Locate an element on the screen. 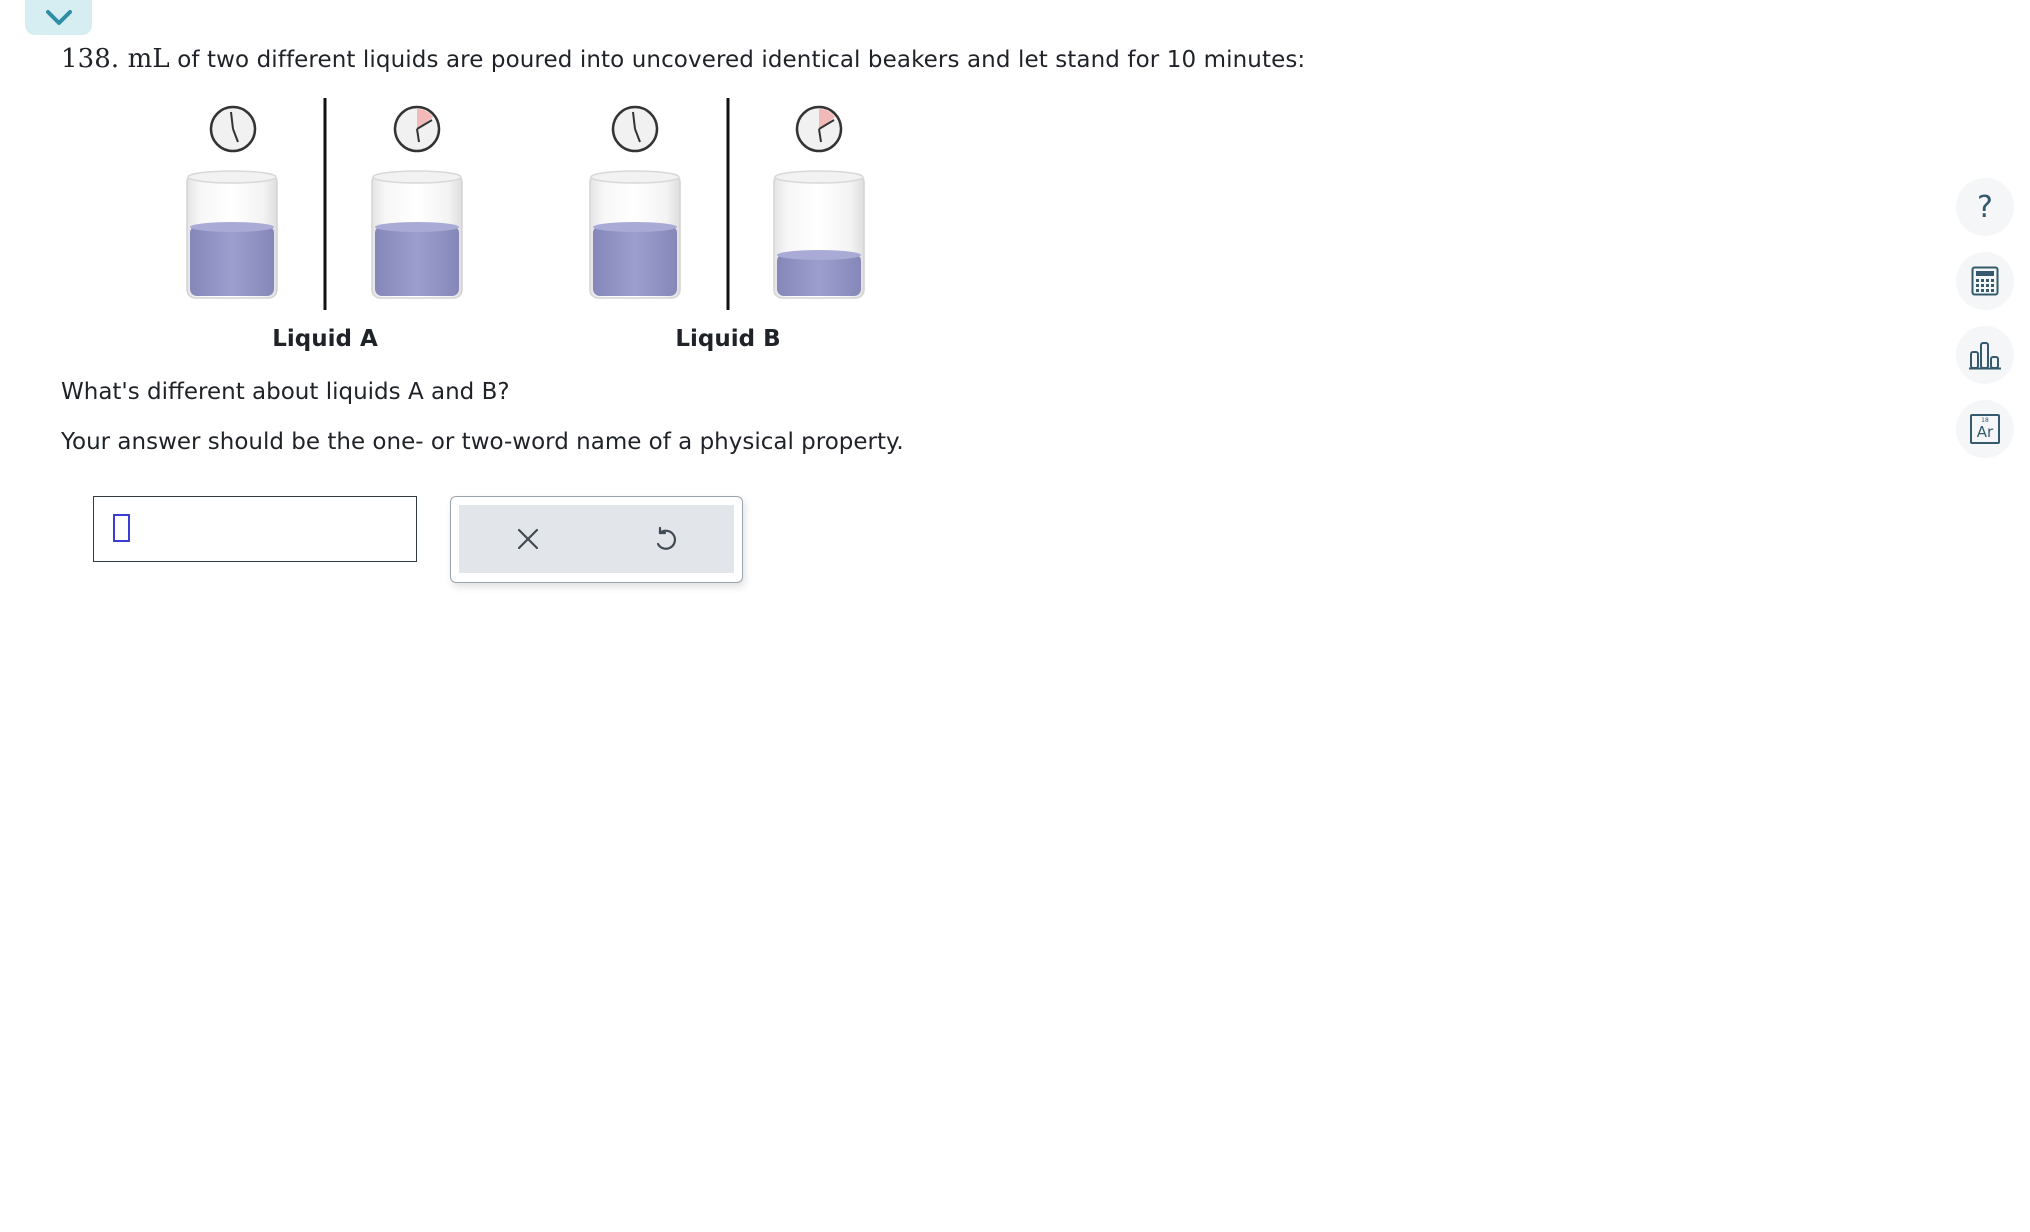 The image size is (2030, 1232). input-cursor is located at coordinates (121, 528).